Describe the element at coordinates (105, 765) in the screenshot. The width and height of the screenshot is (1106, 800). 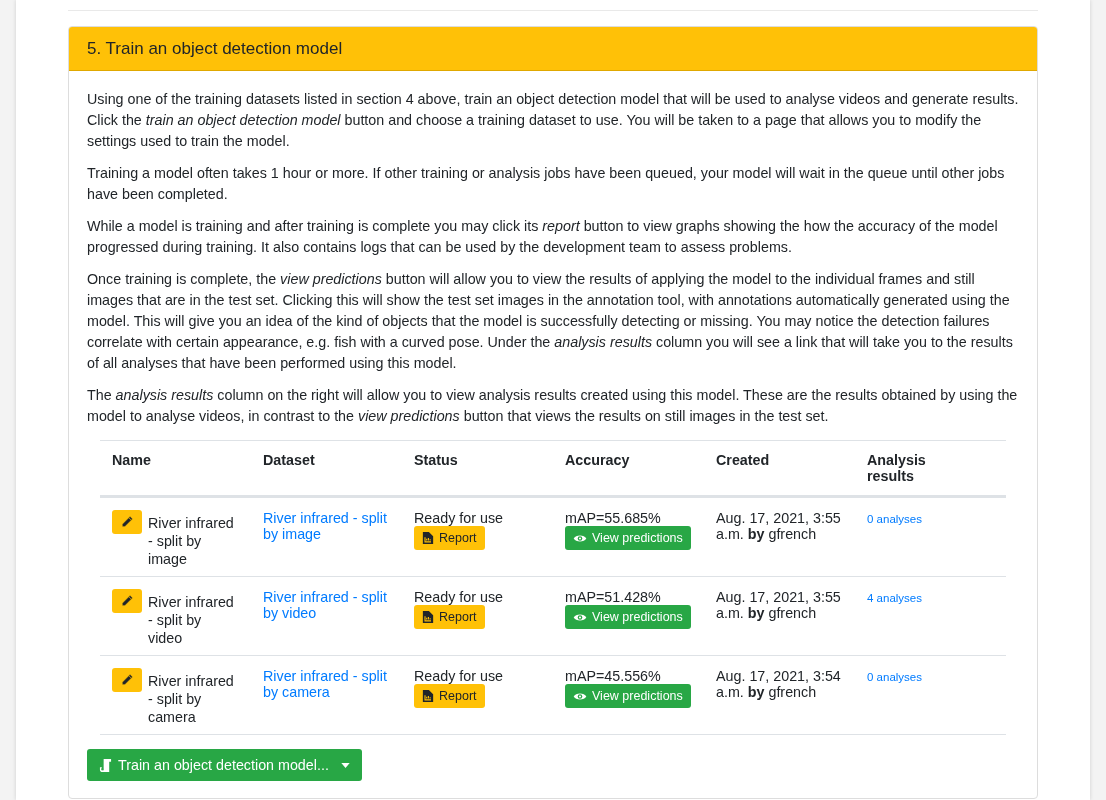
I see `scroll-icon` at that location.